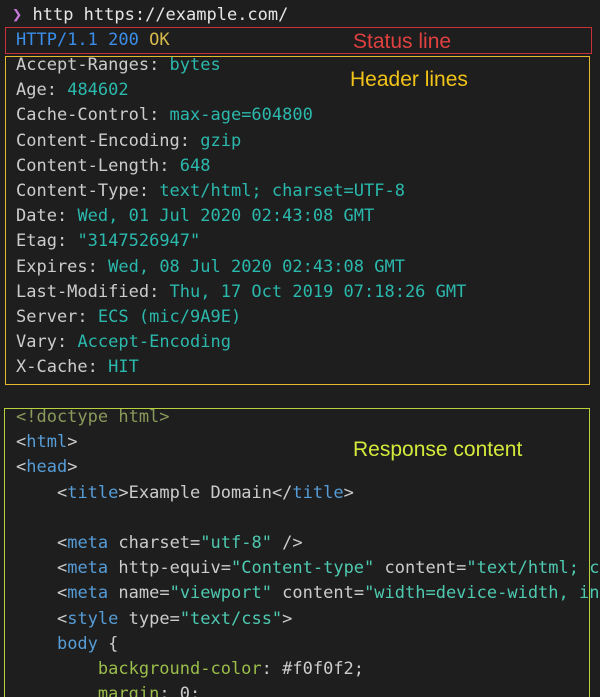  I want to click on command-text: http https://example.com/, so click(160, 15).